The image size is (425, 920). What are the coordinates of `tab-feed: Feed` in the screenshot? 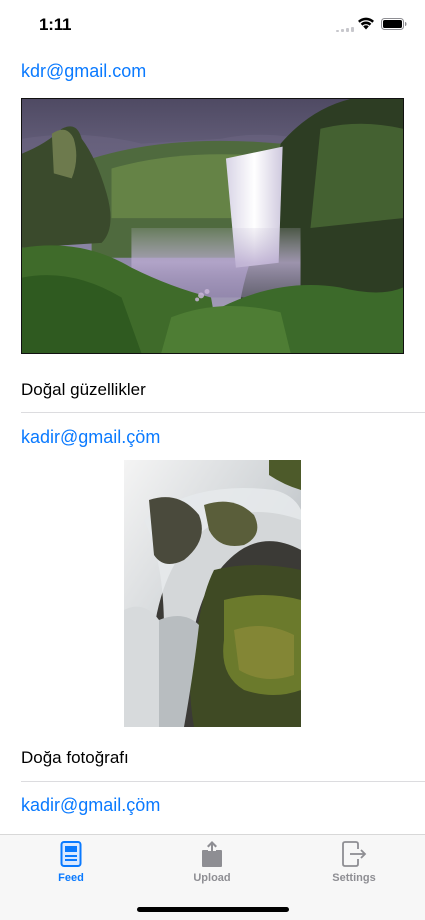 It's located at (71, 865).